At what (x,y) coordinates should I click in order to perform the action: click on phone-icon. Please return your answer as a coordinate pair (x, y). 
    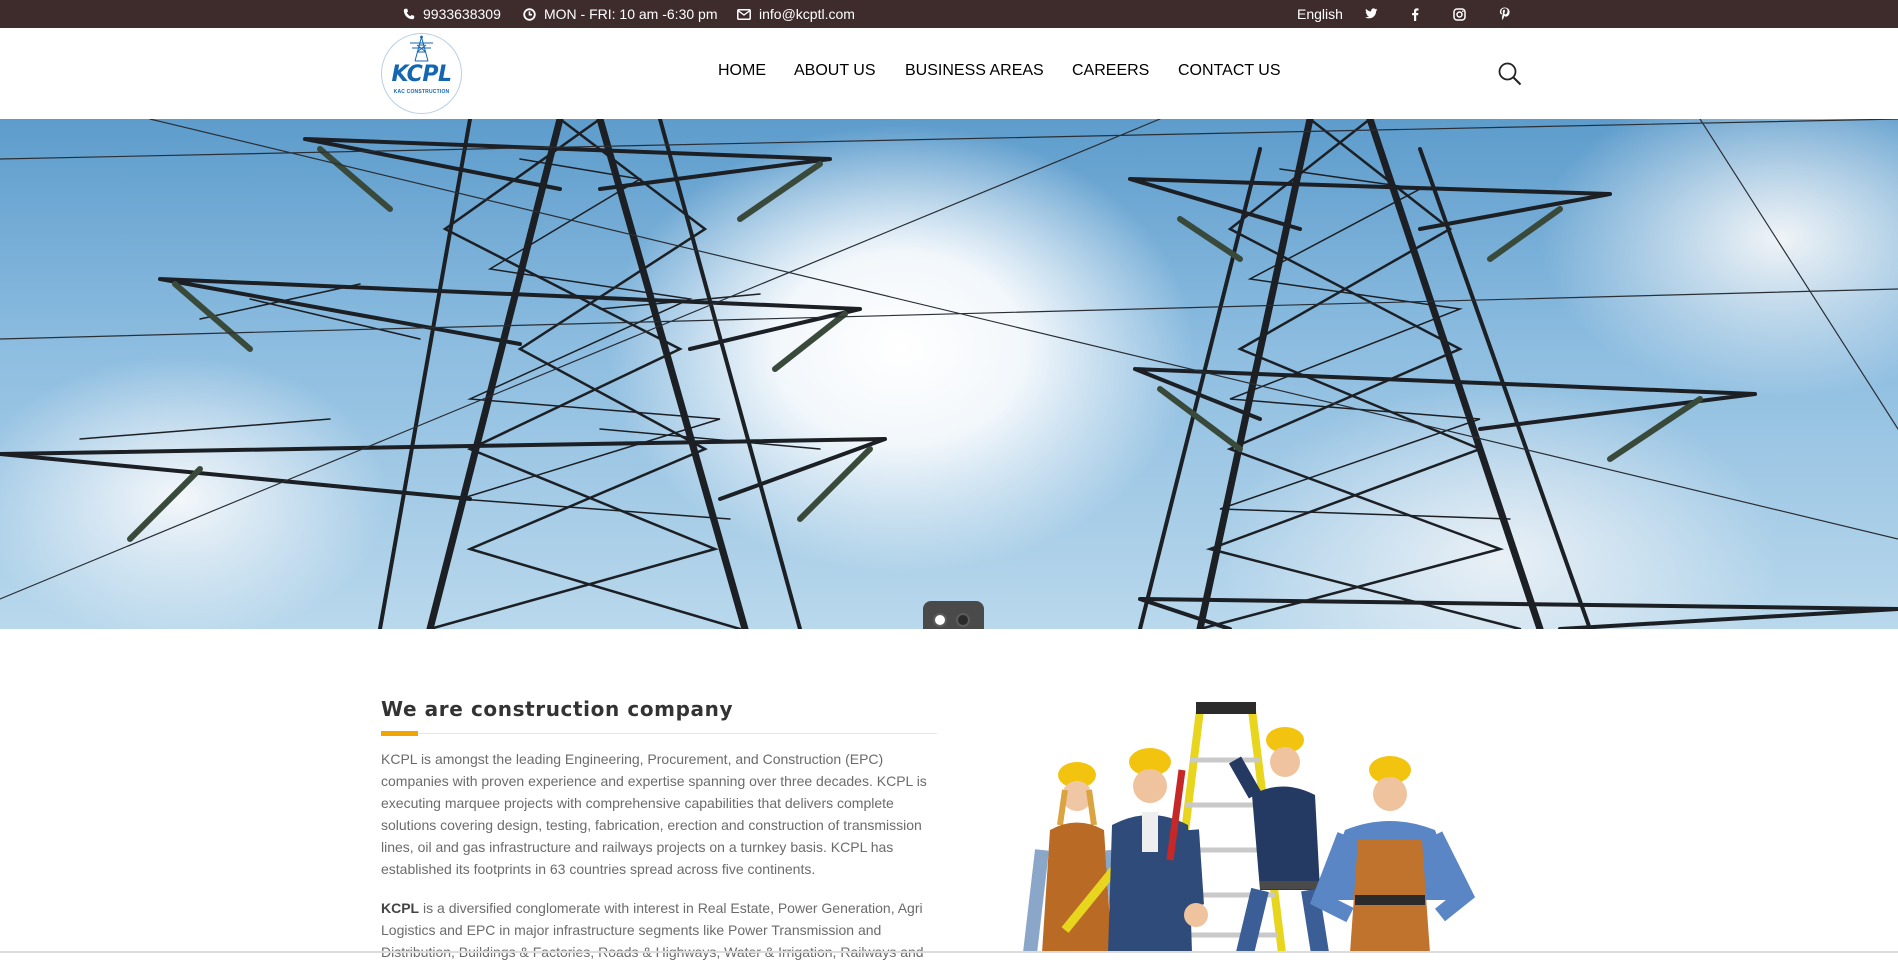
    Looking at the image, I should click on (409, 14).